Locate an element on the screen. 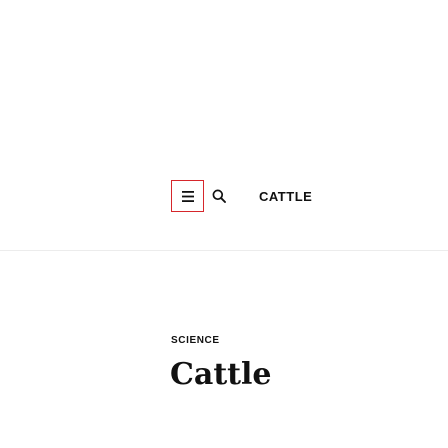 The width and height of the screenshot is (448, 448). article-title: Cattle is located at coordinates (221, 374).